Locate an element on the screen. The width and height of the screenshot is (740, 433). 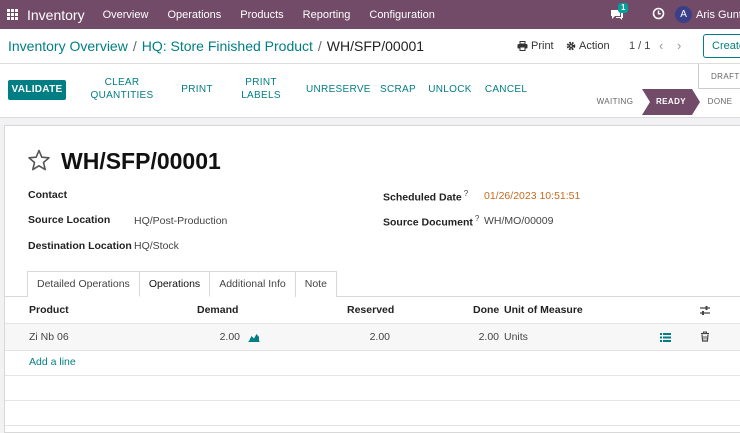
tab-additional-info: Additional Info is located at coordinates (252, 284).